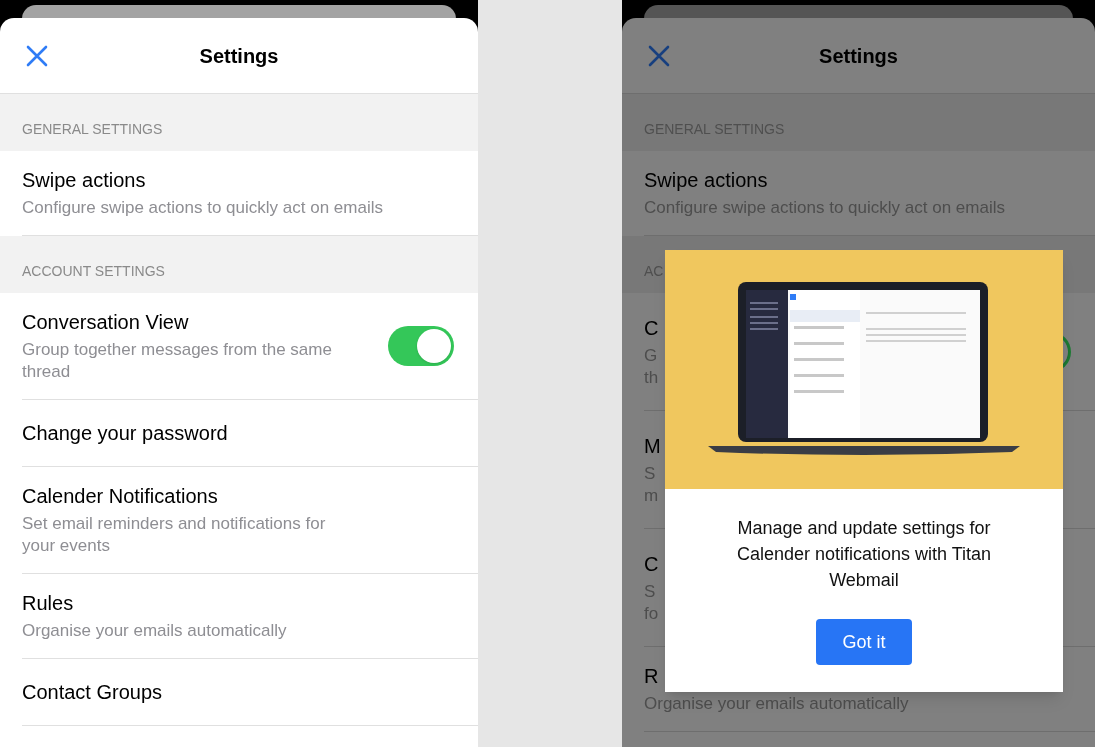 This screenshot has height=747, width=1095. What do you see at coordinates (238, 433) in the screenshot?
I see `setting-title: Change your password` at bounding box center [238, 433].